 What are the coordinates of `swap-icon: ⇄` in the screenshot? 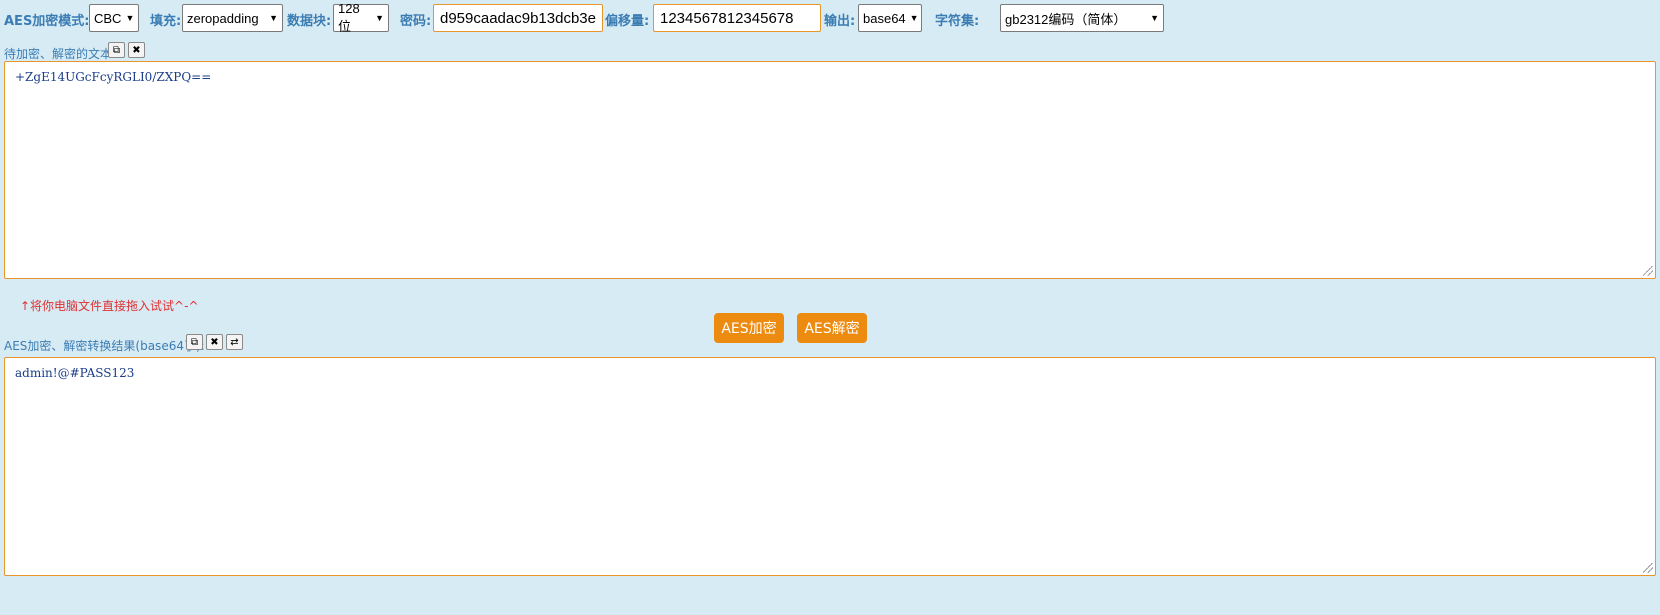 It's located at (234, 342).